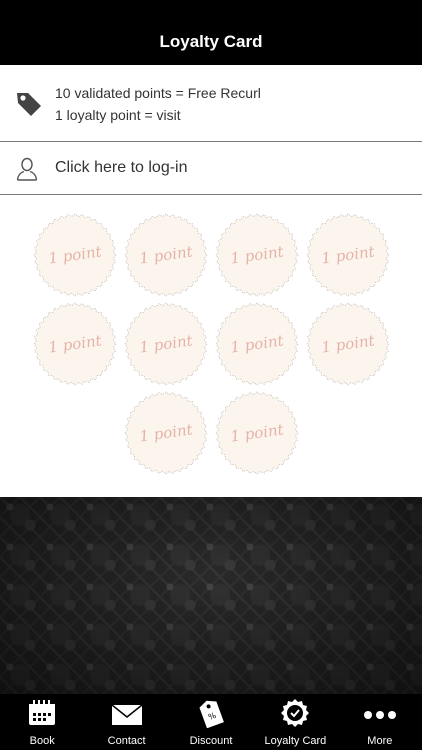 The width and height of the screenshot is (422, 750). Describe the element at coordinates (127, 714) in the screenshot. I see `envelope-icon` at that location.